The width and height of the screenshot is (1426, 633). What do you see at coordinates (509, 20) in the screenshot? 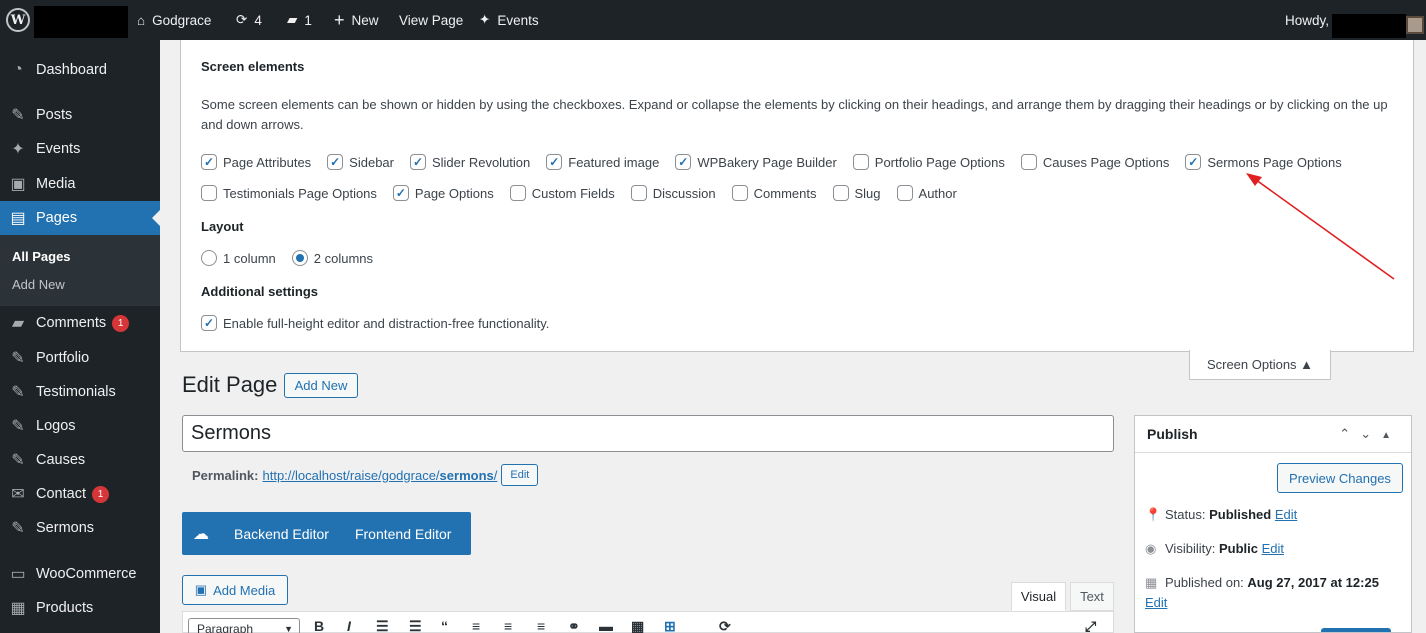
I see `events-link: ✦ Events` at bounding box center [509, 20].